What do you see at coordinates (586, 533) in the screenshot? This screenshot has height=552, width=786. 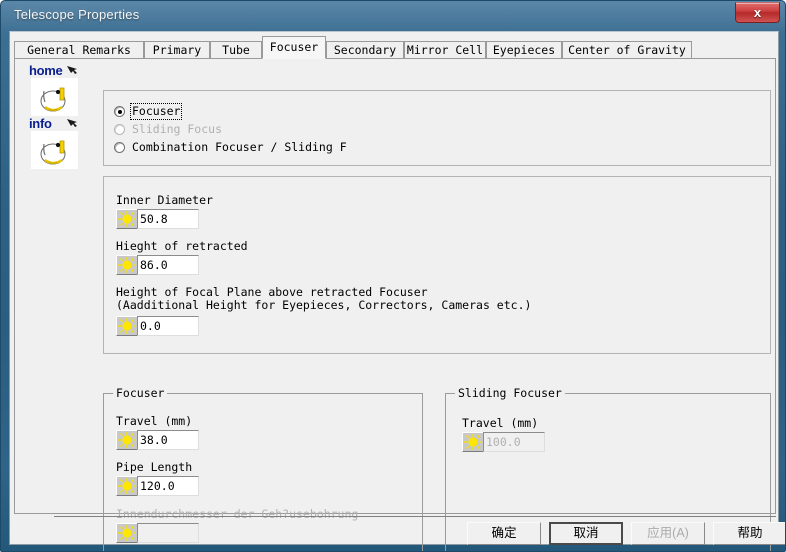 I see `cancel-button: 取消` at bounding box center [586, 533].